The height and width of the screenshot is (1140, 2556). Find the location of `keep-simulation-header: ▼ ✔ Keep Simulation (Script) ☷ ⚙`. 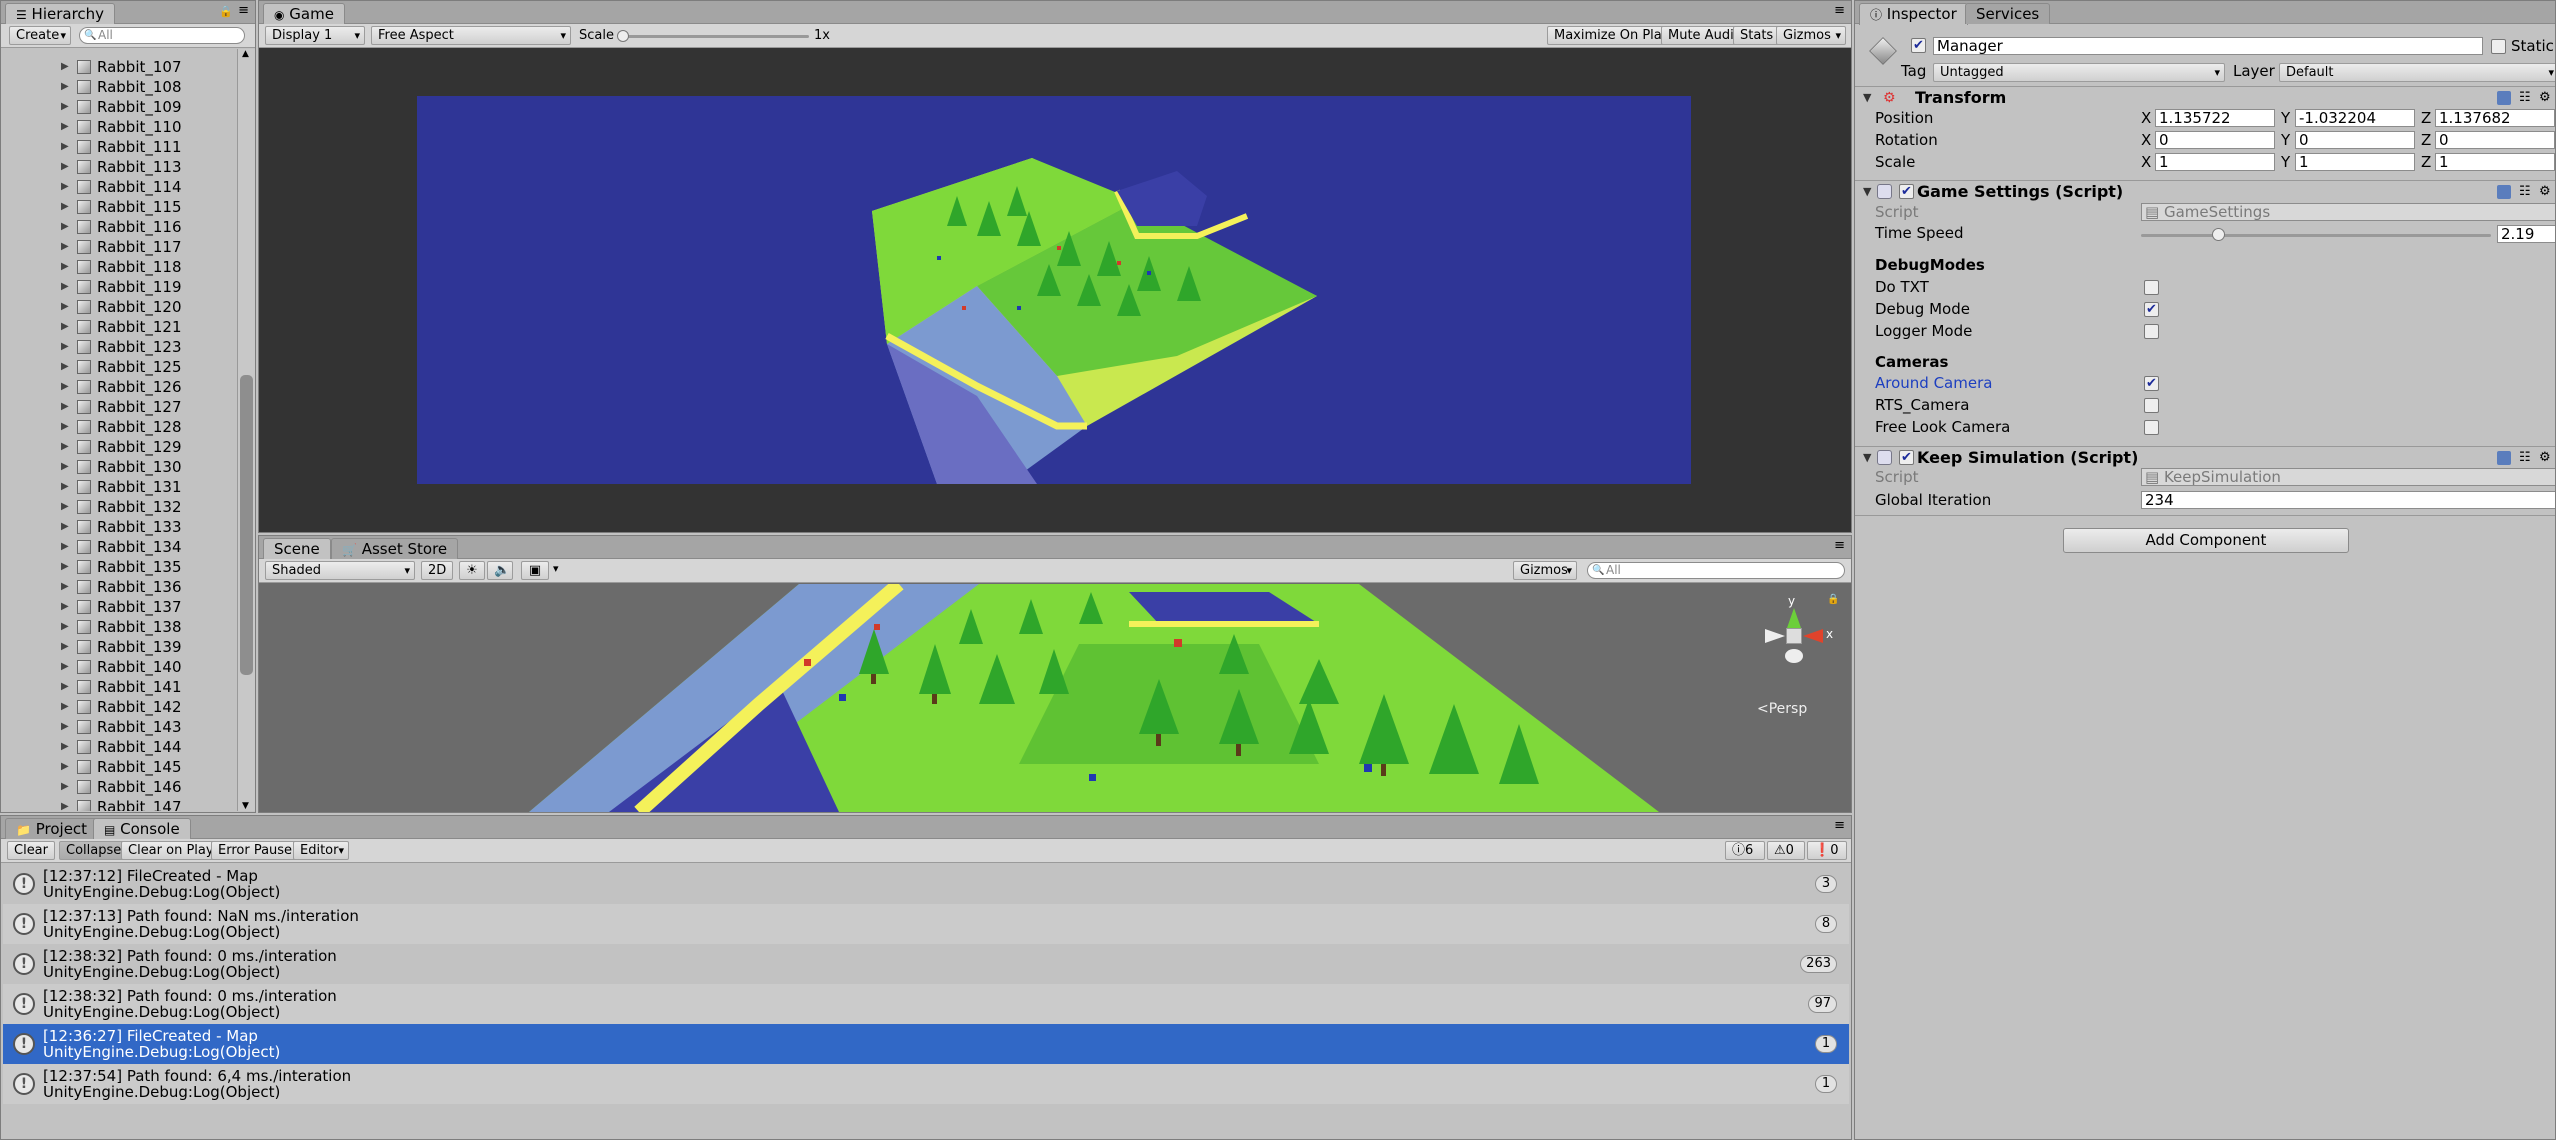

keep-simulation-header: ▼ ✔ Keep Simulation (Script) ☷ ⚙ is located at coordinates (2205, 457).